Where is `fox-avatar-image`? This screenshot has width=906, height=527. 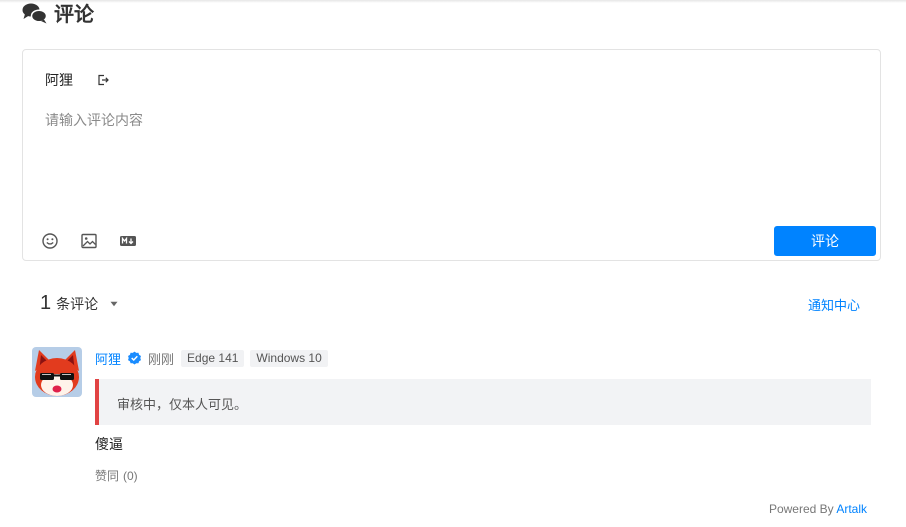
fox-avatar-image is located at coordinates (57, 372).